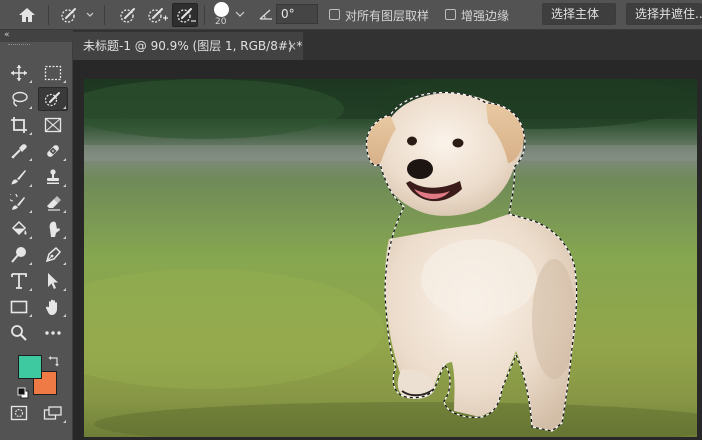  I want to click on eyedropper-tool, so click(19, 151).